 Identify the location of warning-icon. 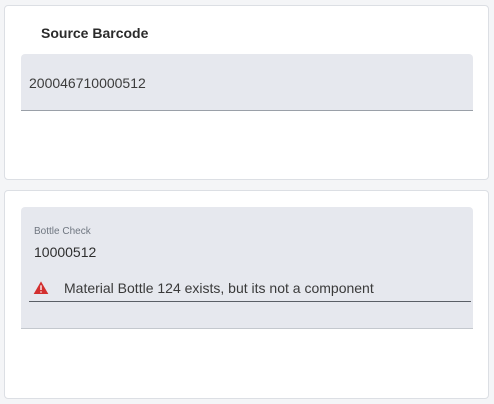
(41, 287).